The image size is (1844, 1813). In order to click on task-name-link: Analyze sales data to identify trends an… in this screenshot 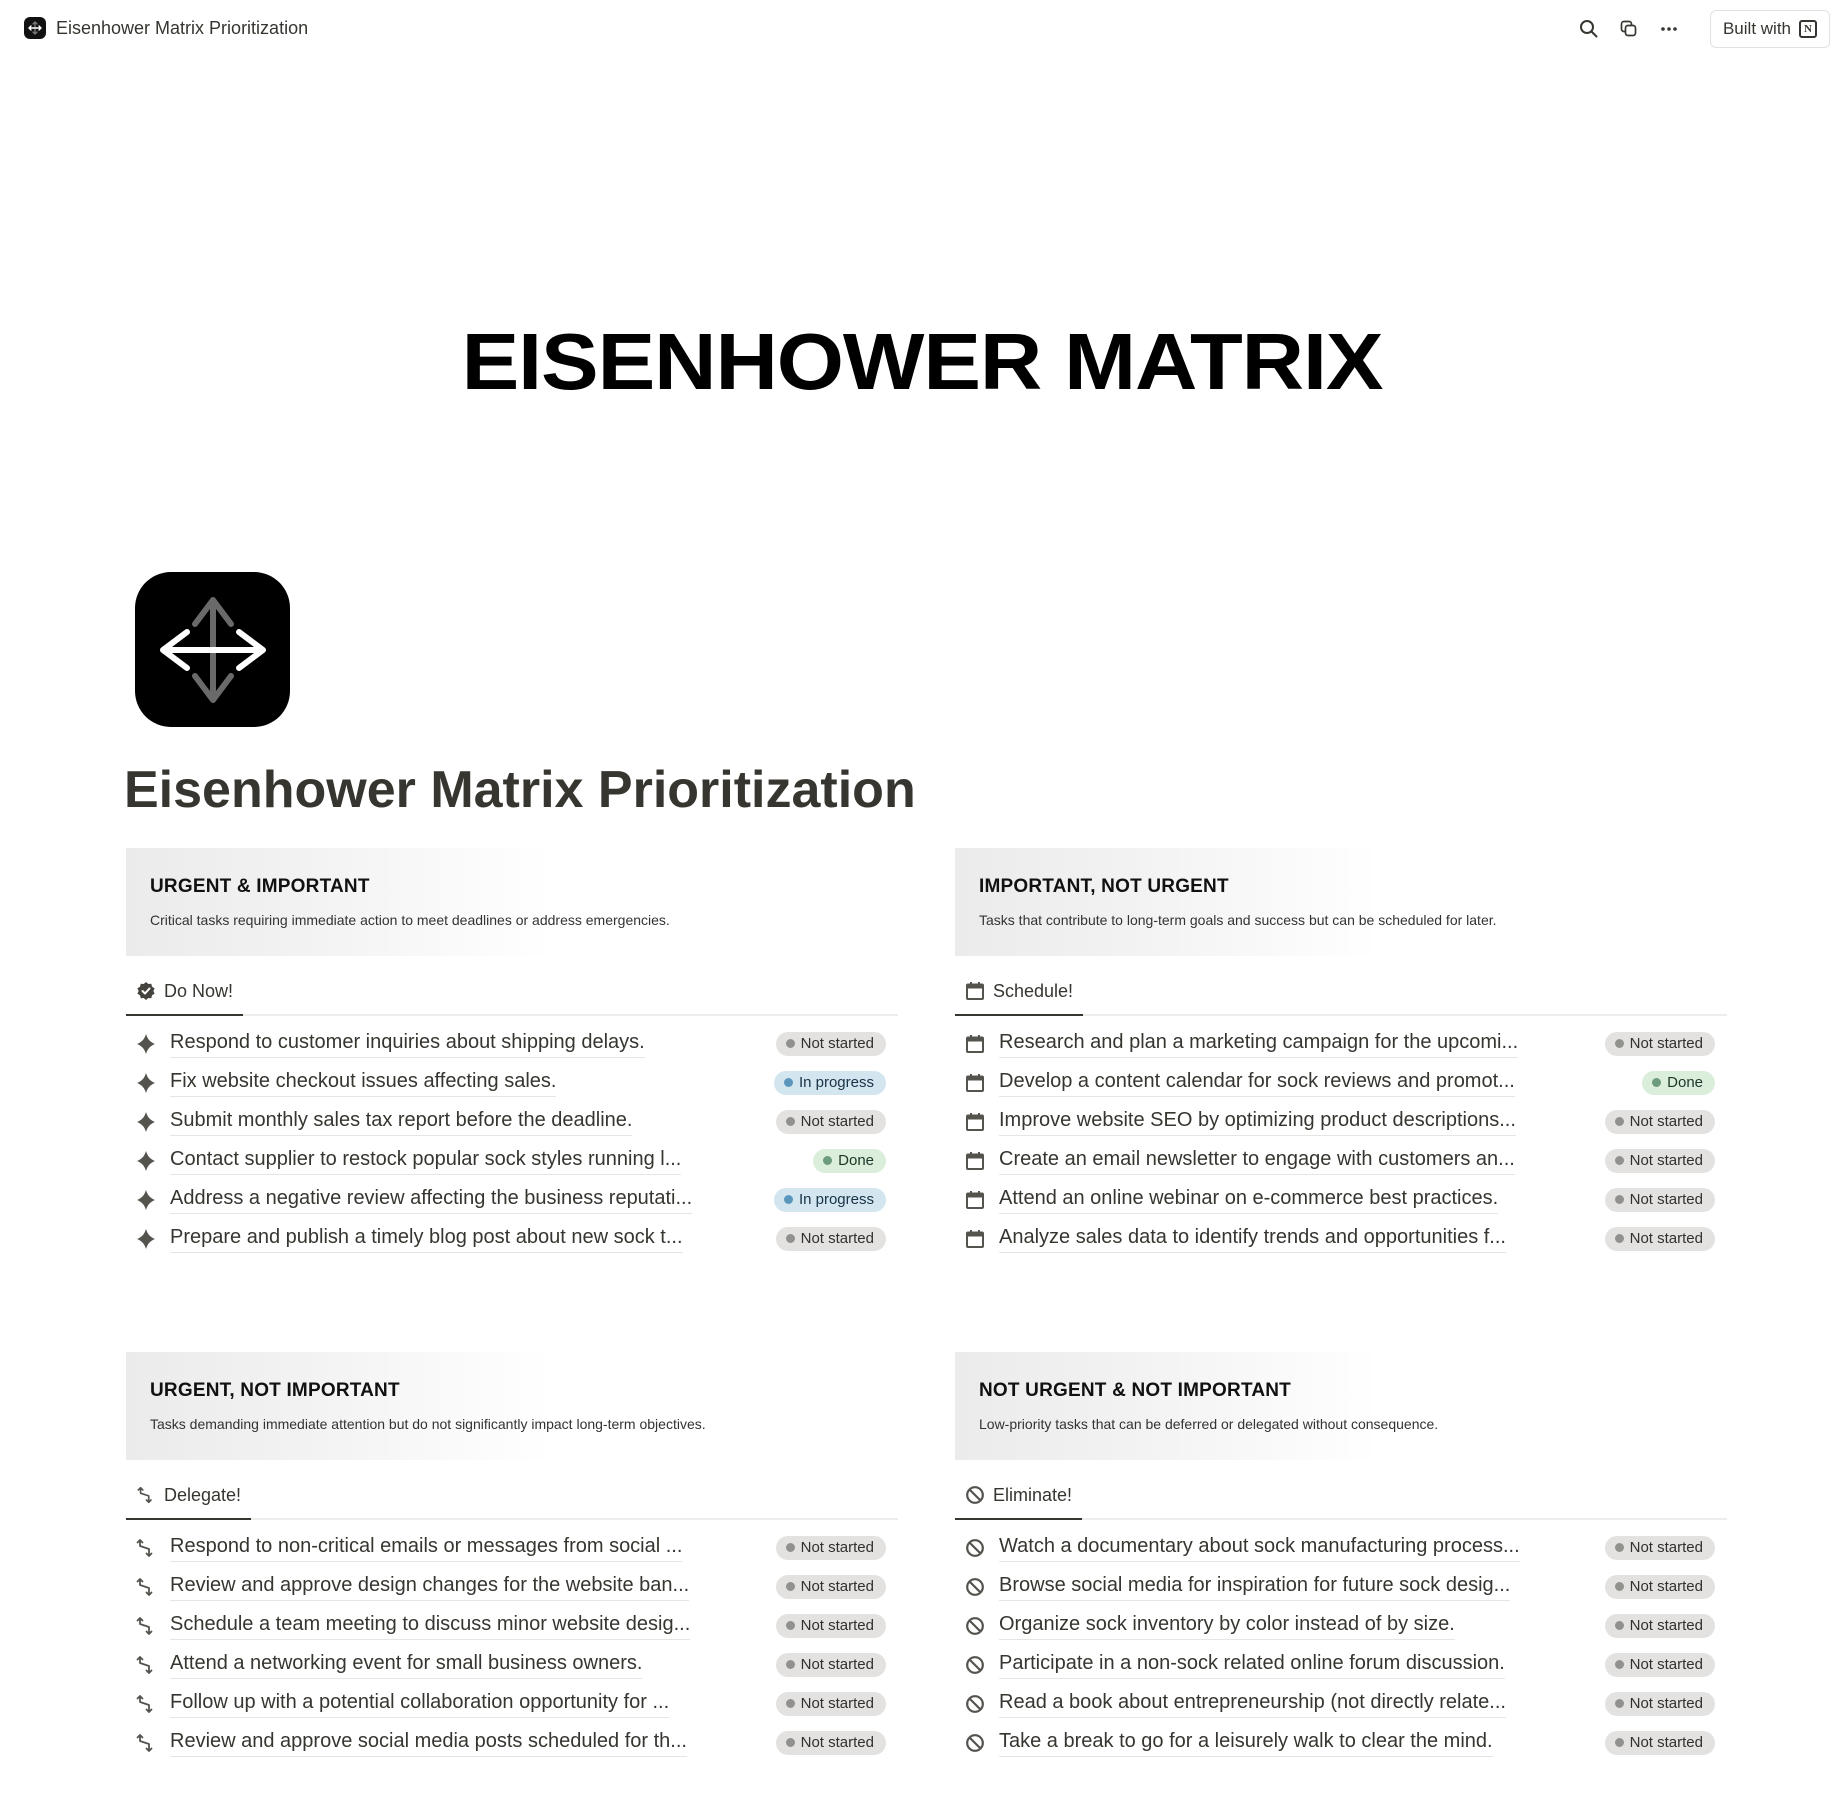, I will do `click(1252, 1239)`.